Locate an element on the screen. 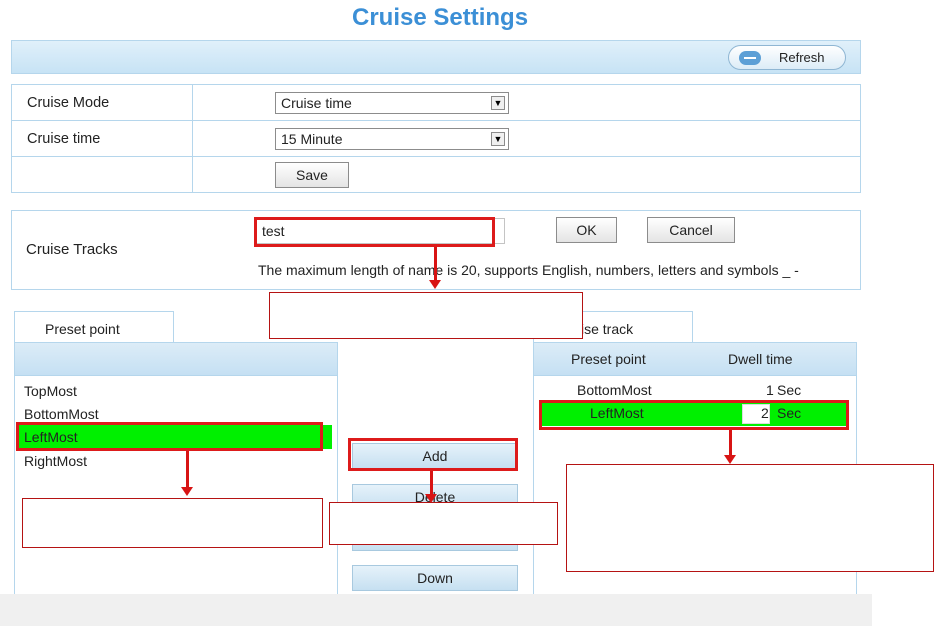 The image size is (936, 626). cruise-mode-value: Cruise time is located at coordinates (316, 102).